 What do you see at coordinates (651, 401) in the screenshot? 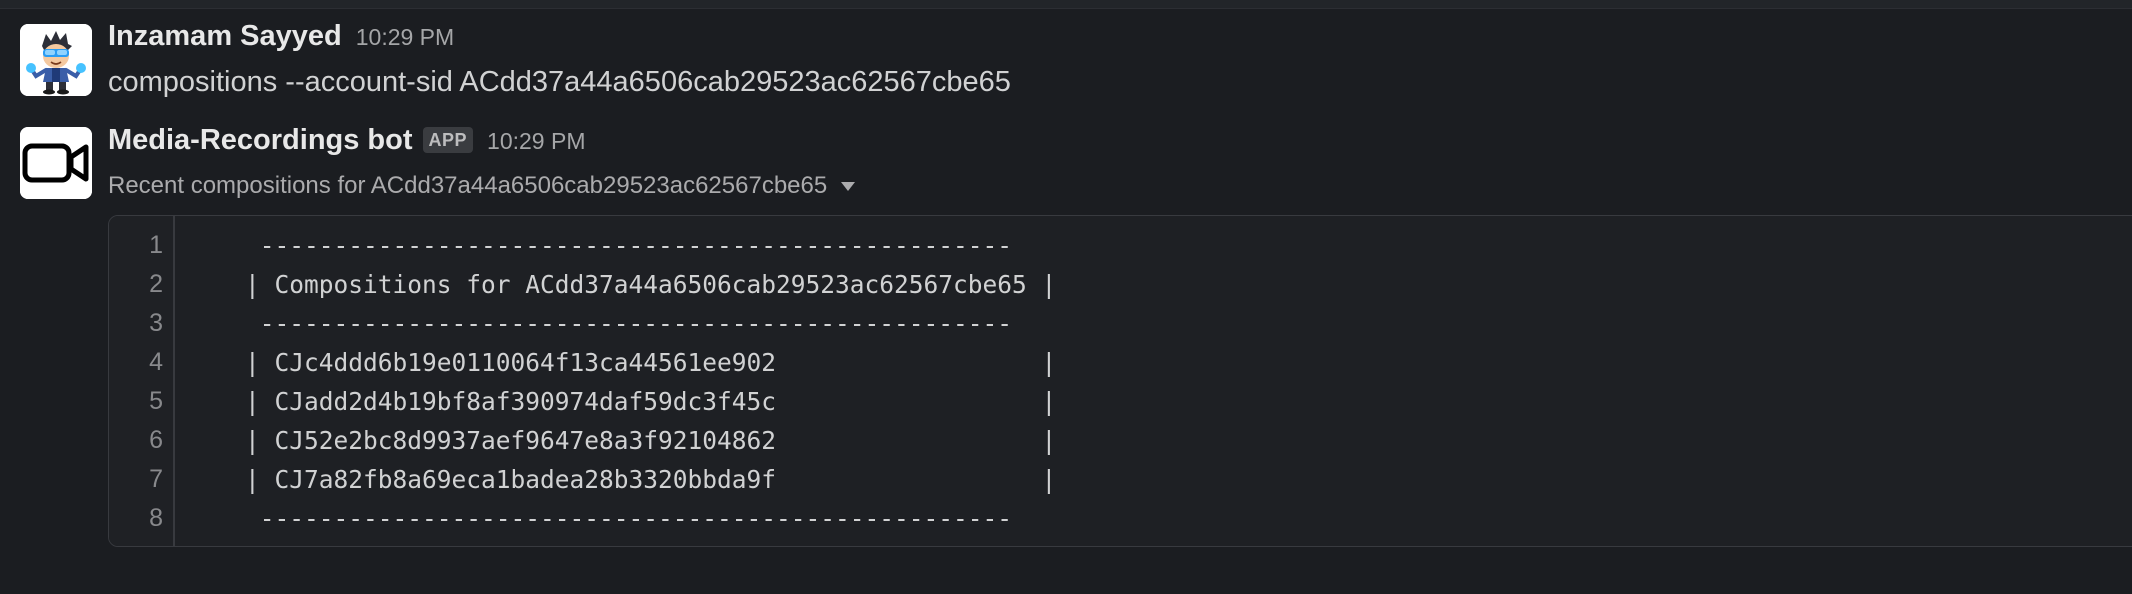
I see `code-line: | CJadd2d4b19bf8af390974daf59dc3f45c |` at bounding box center [651, 401].